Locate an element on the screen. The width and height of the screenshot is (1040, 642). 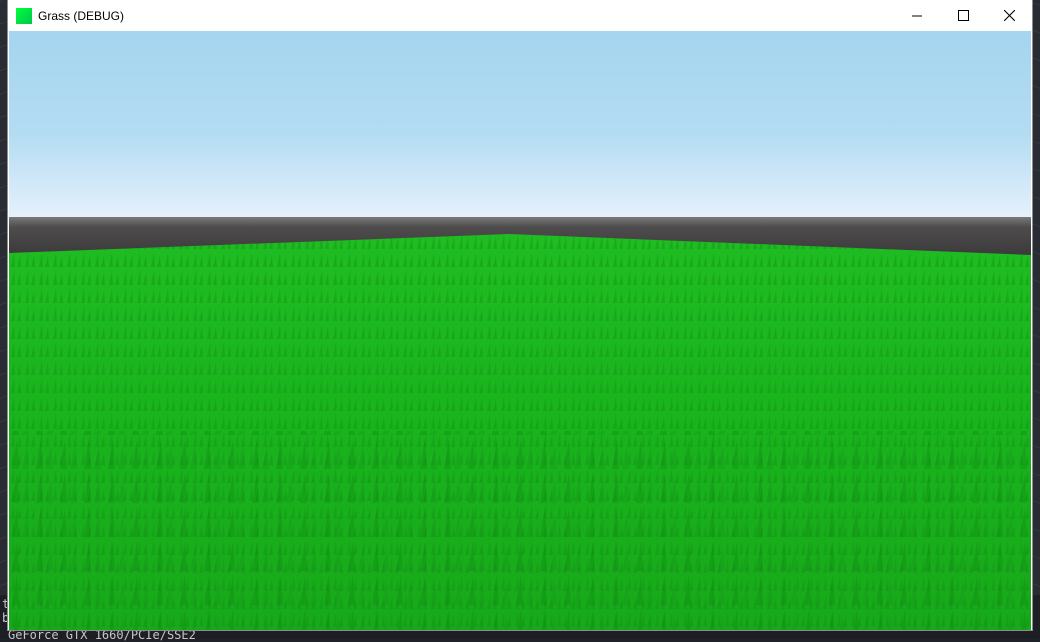
background-desktop-right is located at coordinates (1035, 319).